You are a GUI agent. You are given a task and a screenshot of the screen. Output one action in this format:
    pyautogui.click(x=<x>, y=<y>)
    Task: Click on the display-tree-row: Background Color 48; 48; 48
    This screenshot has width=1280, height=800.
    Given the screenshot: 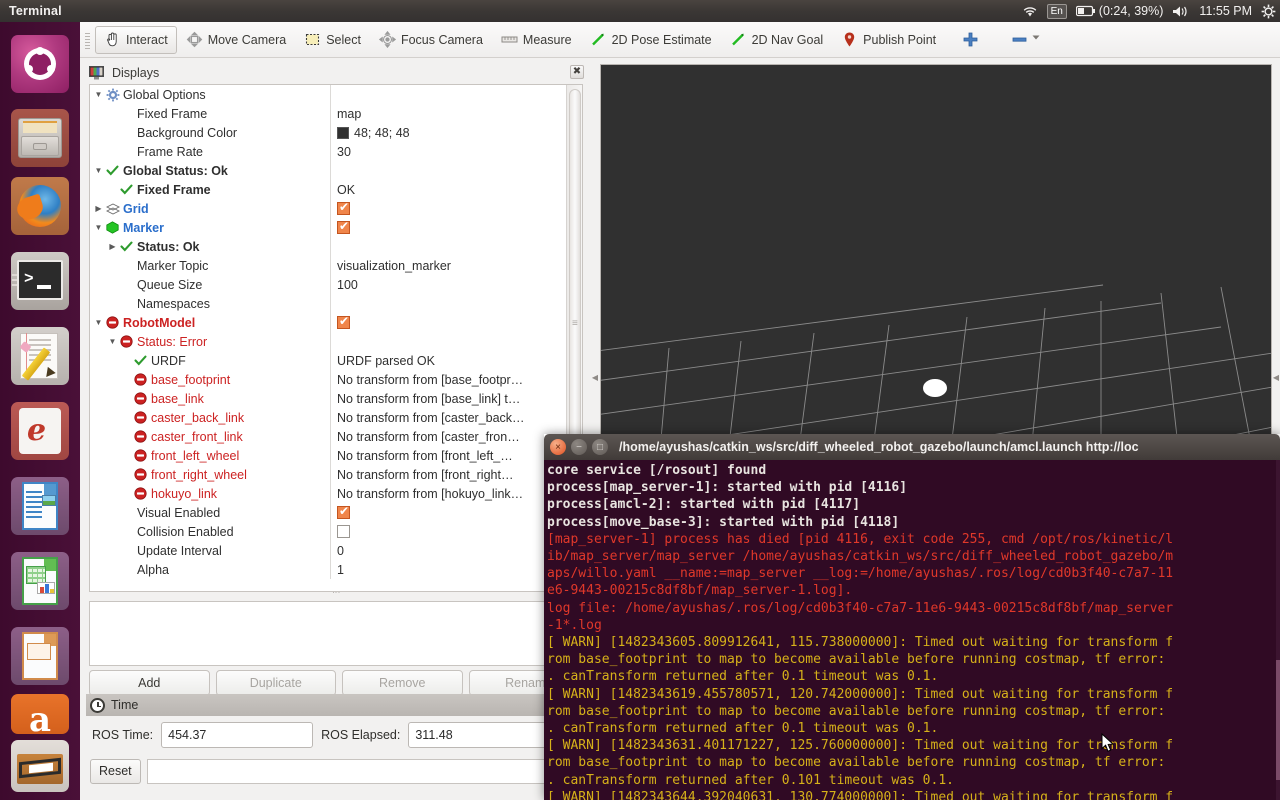 What is the action you would take?
    pyautogui.click(x=328, y=132)
    